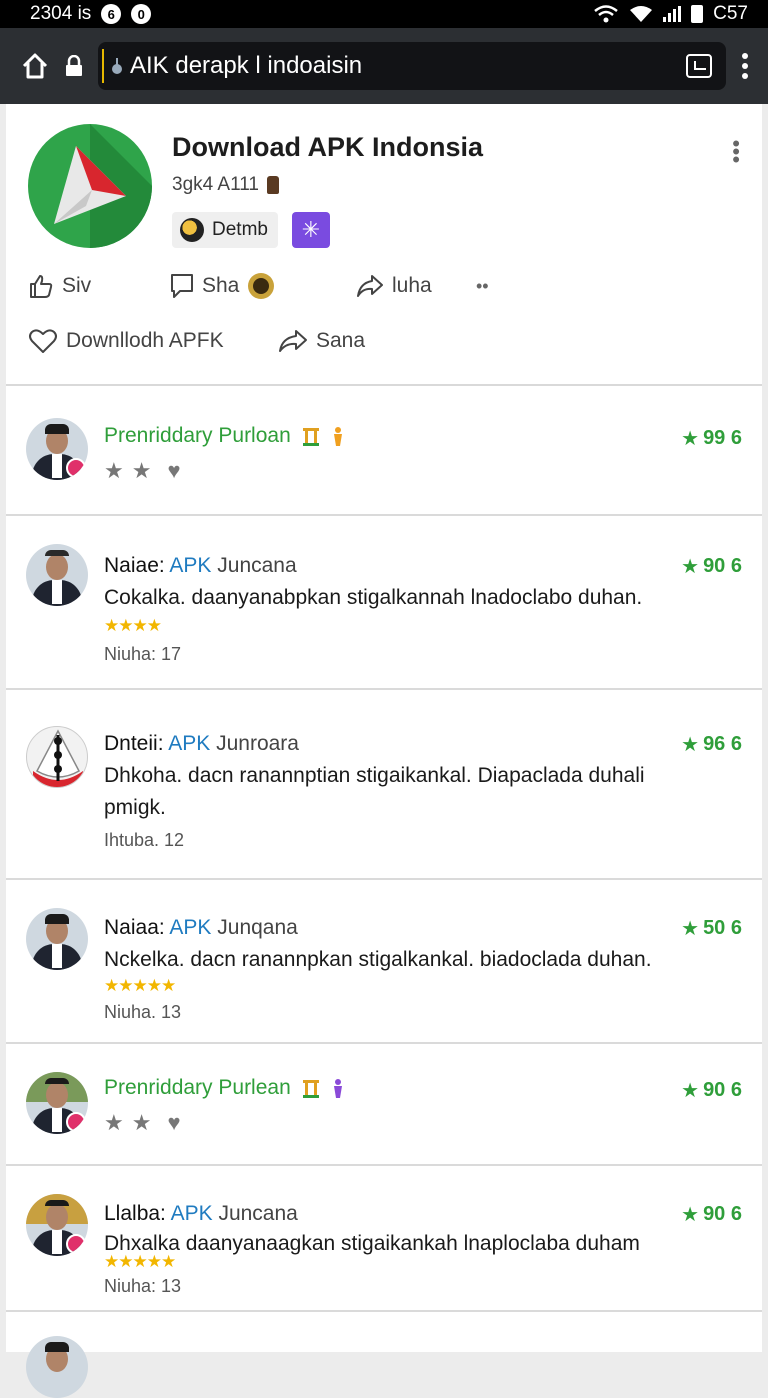 This screenshot has height=1398, width=768. Describe the element at coordinates (43, 341) in the screenshot. I see `heart-icon` at that location.